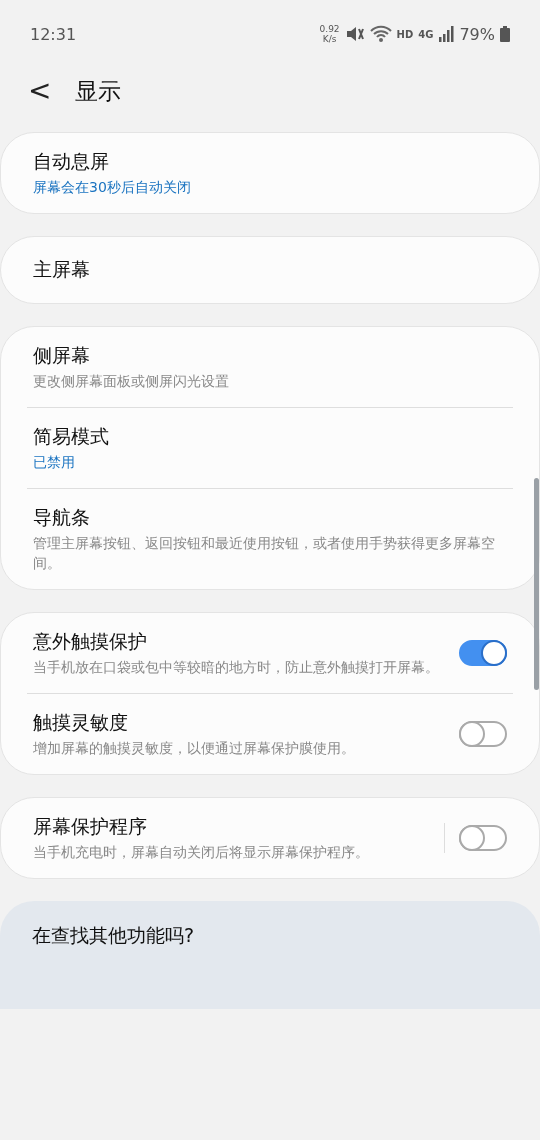  I want to click on setting-summary: 当手机充电时，屏幕自动关闭后将显示屏幕保护程序。, so click(201, 852).